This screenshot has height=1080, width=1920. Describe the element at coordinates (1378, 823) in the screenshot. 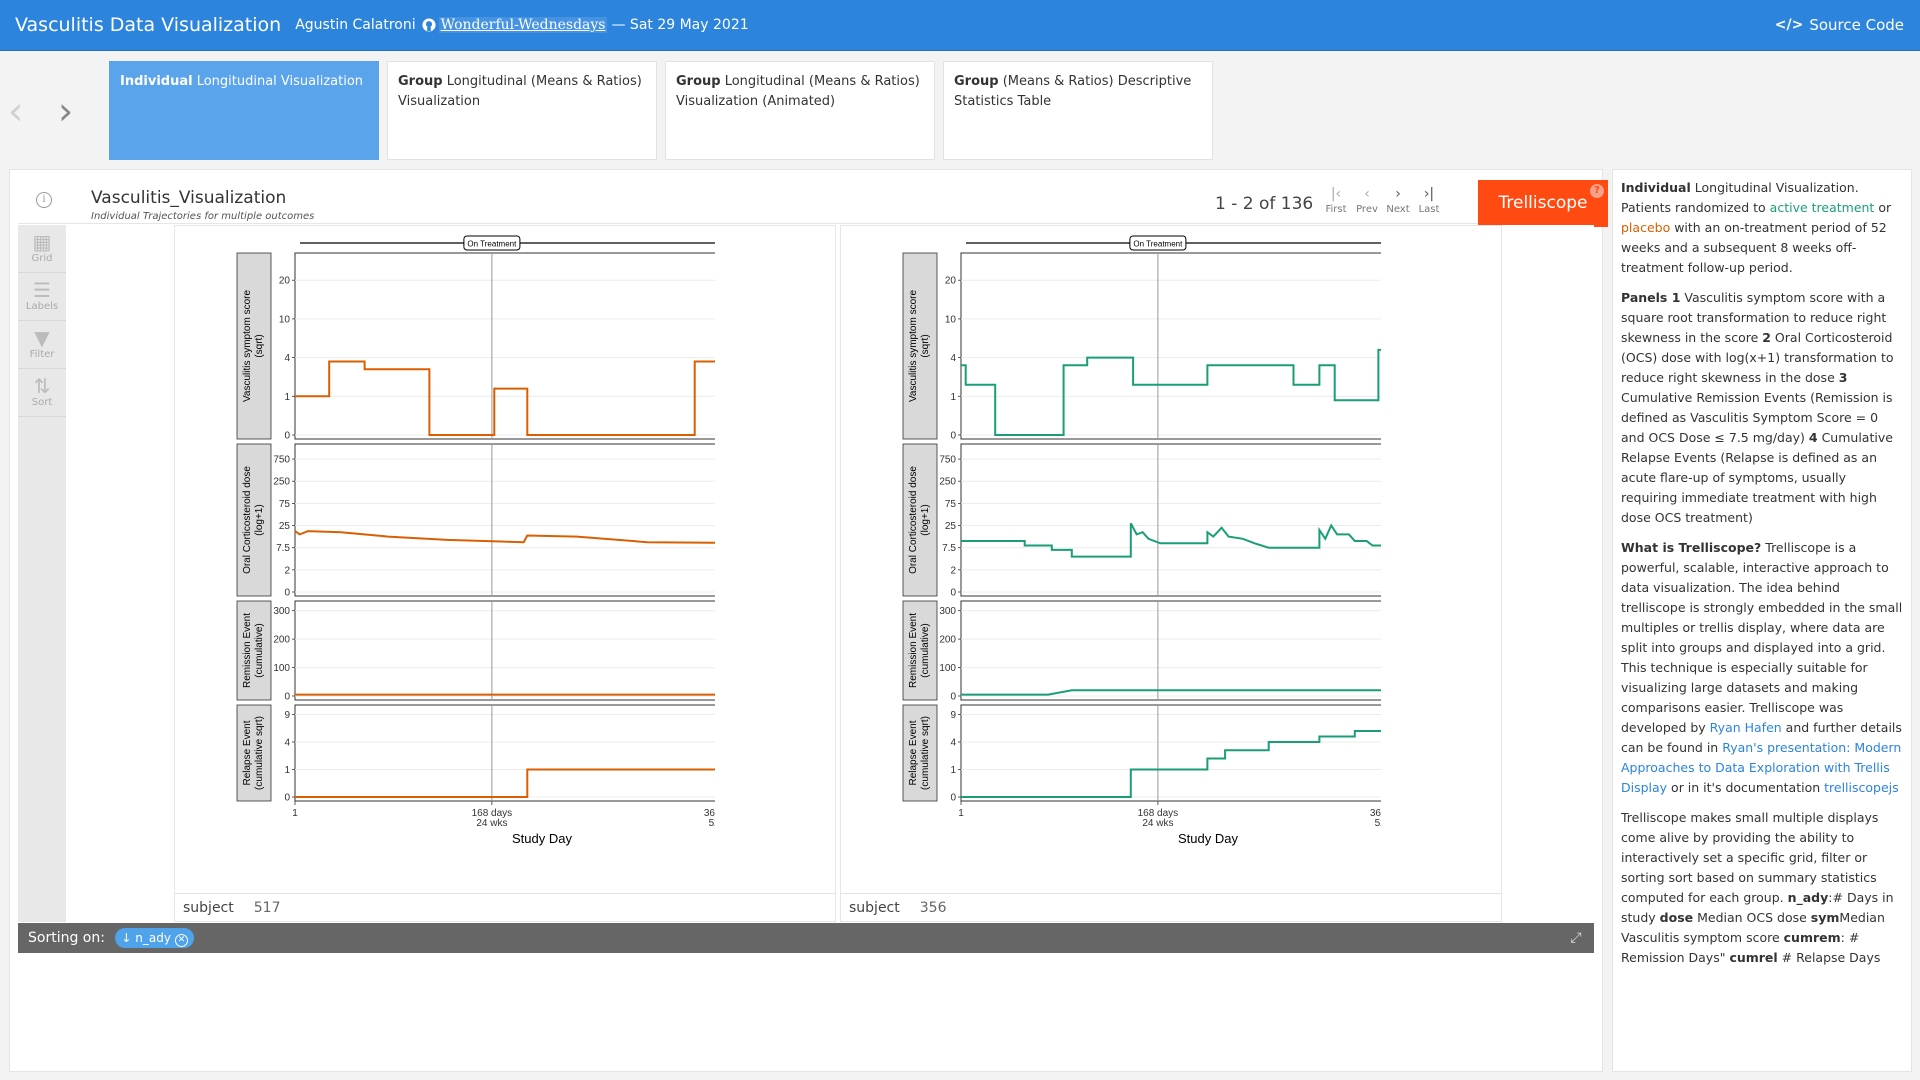

I see `x-tick-label: 52 wks` at that location.